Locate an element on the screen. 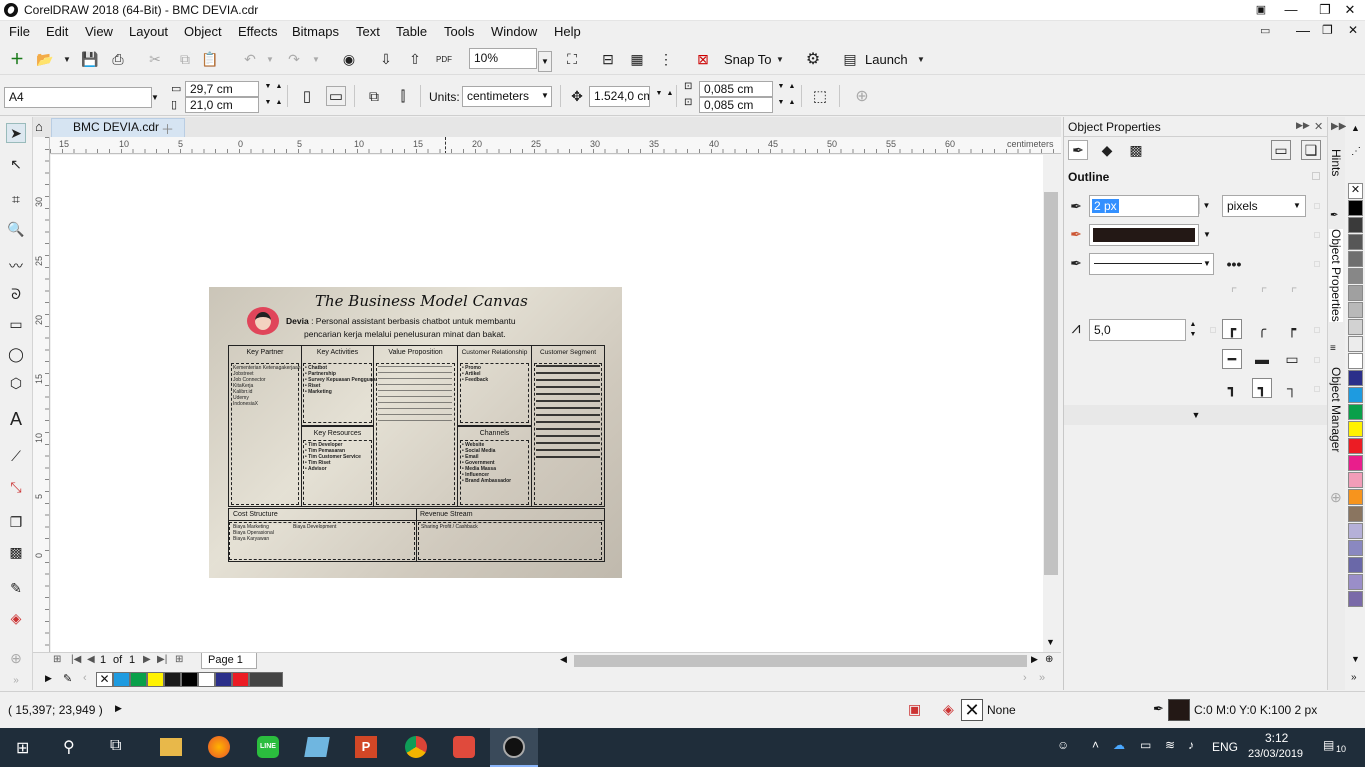 Image resolution: width=1365 pixels, height=767 pixels. palette-scroll-down-icon: ▼ is located at coordinates (1355, 659).